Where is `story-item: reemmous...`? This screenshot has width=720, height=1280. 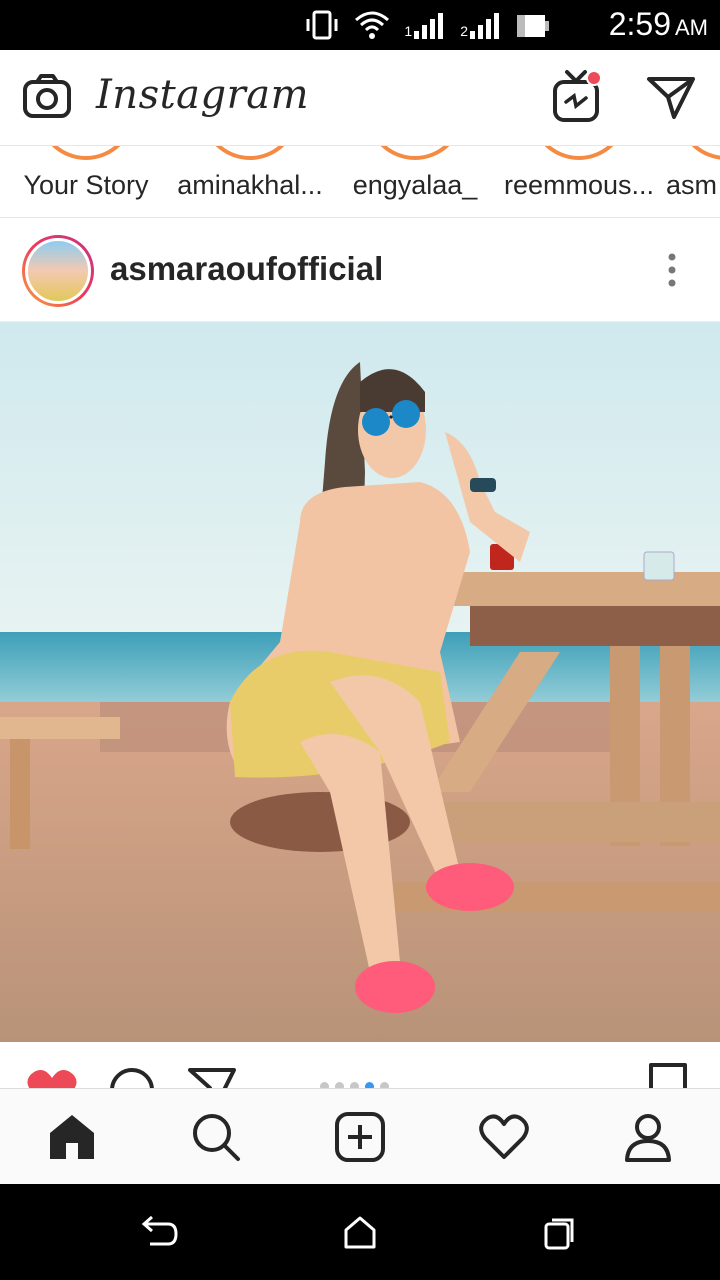 story-item: reemmous... is located at coordinates (579, 181).